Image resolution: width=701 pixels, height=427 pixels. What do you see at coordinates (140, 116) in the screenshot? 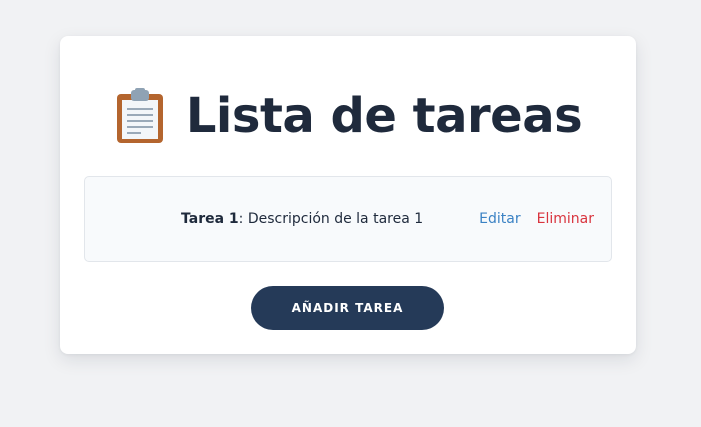
I see `clipboard-icon` at bounding box center [140, 116].